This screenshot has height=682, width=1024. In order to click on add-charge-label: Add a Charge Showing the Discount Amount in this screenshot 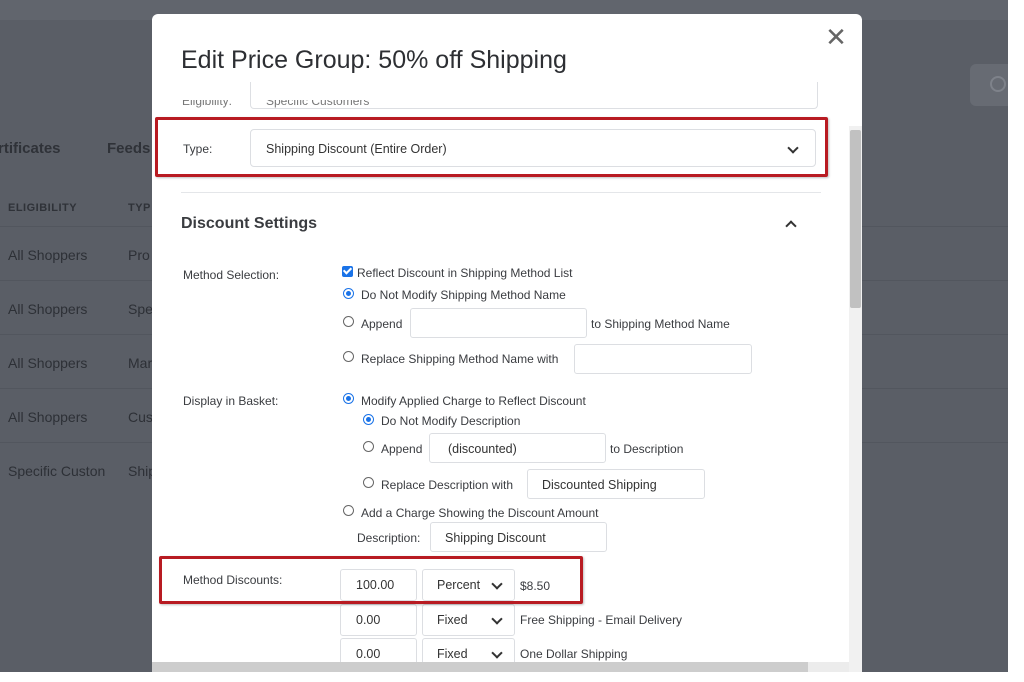, I will do `click(480, 513)`.